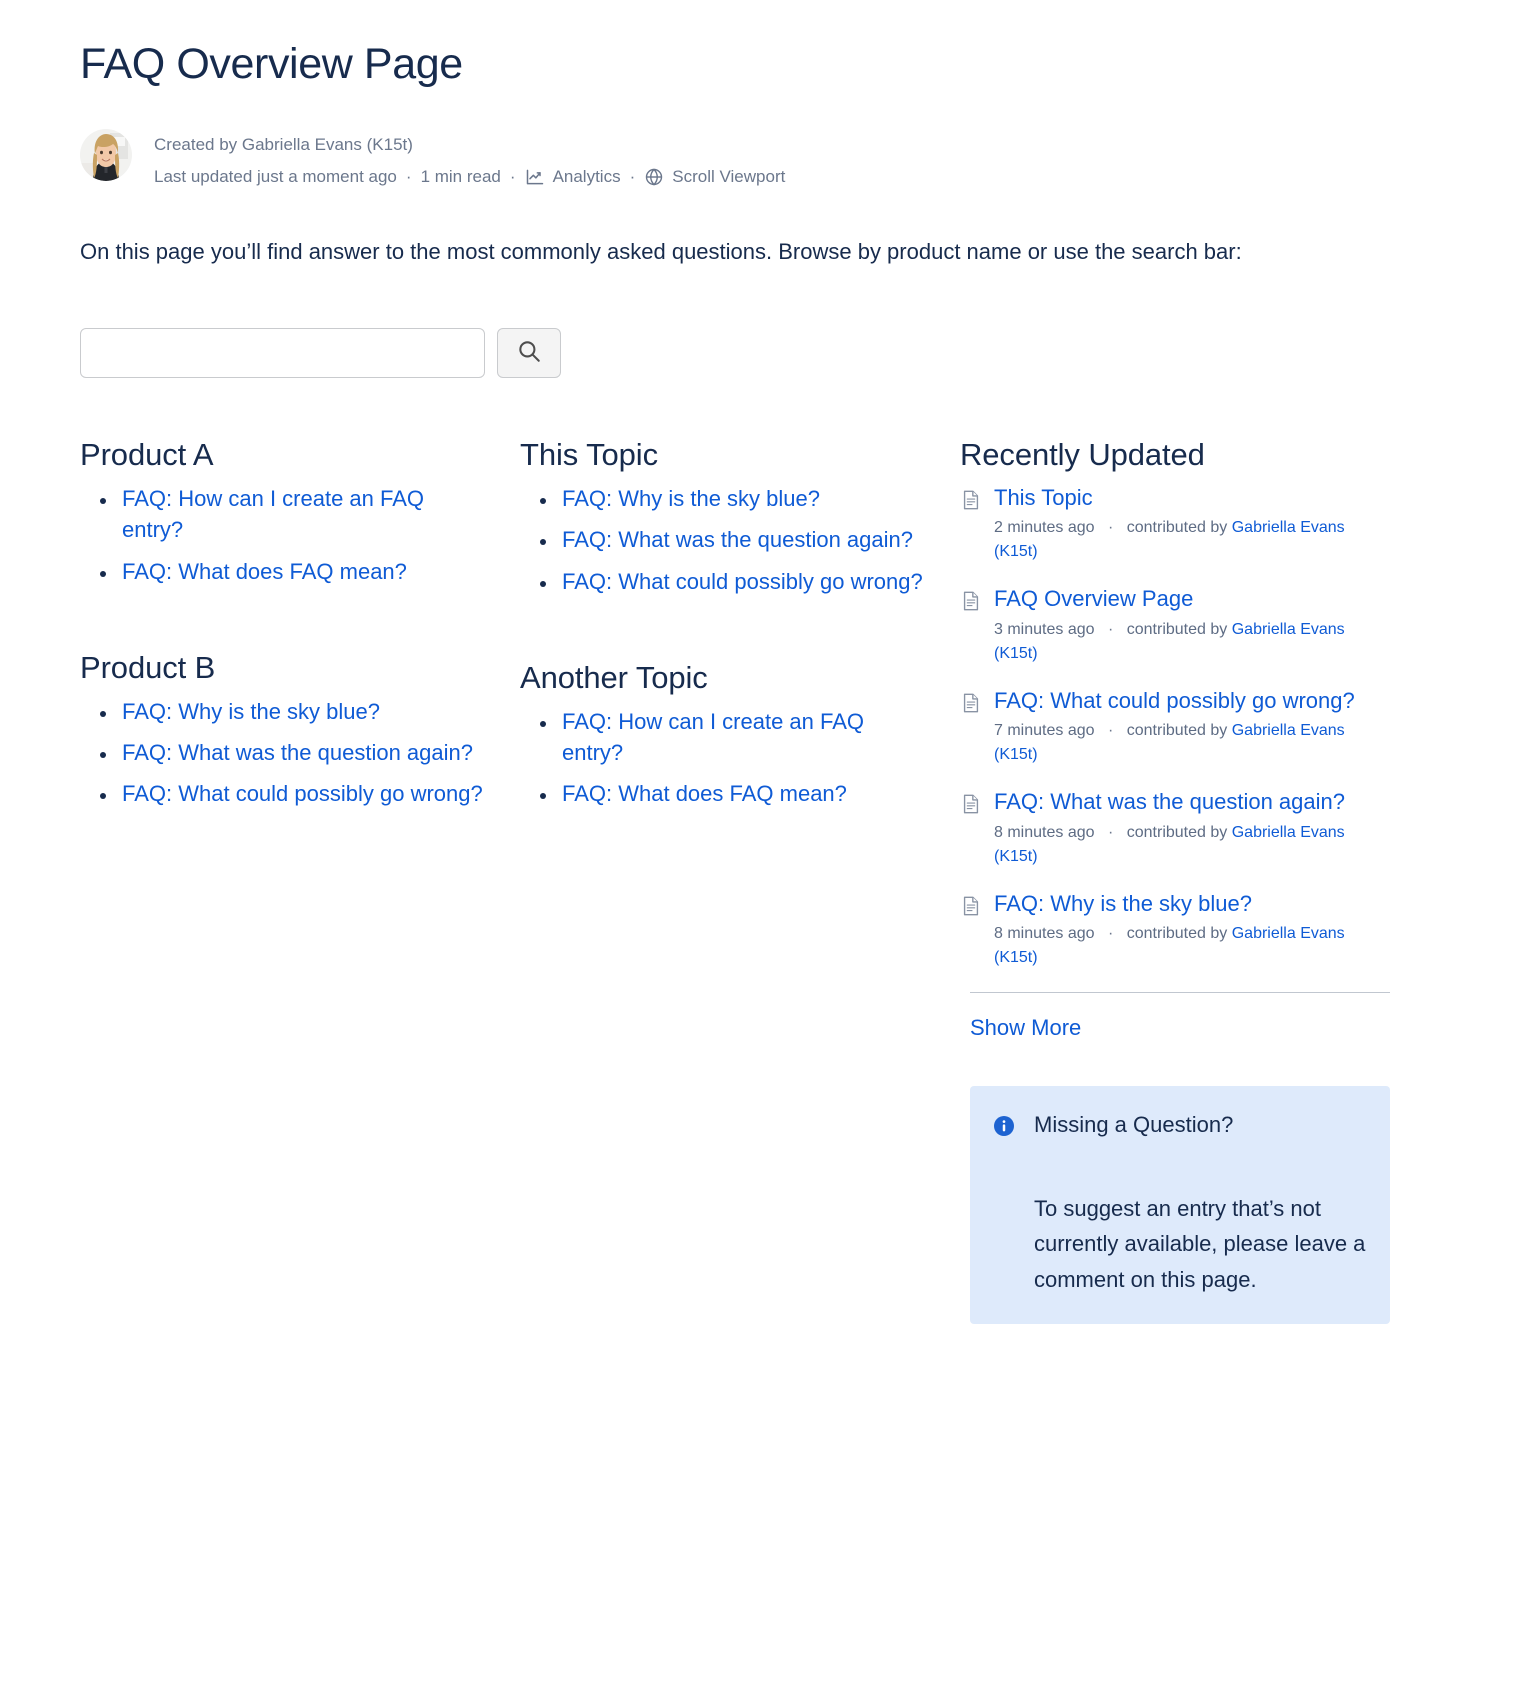  I want to click on search-icon, so click(529, 352).